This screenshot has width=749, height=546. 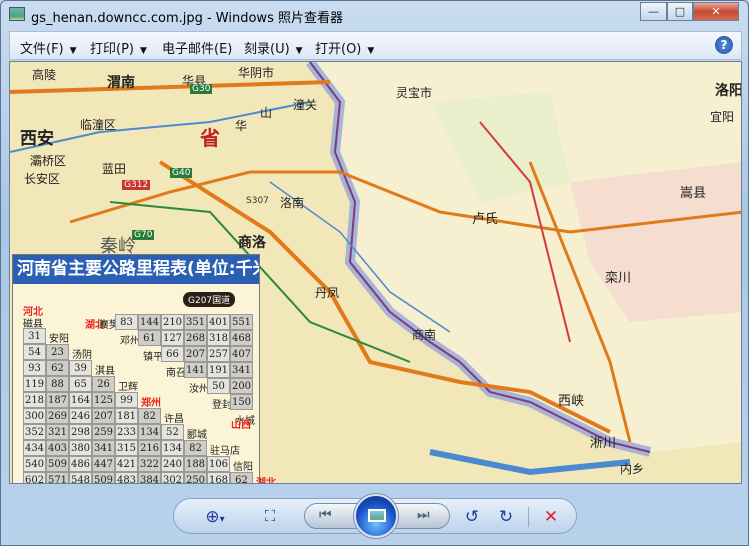 I want to click on mileage-cell: 134, so click(x=172, y=448).